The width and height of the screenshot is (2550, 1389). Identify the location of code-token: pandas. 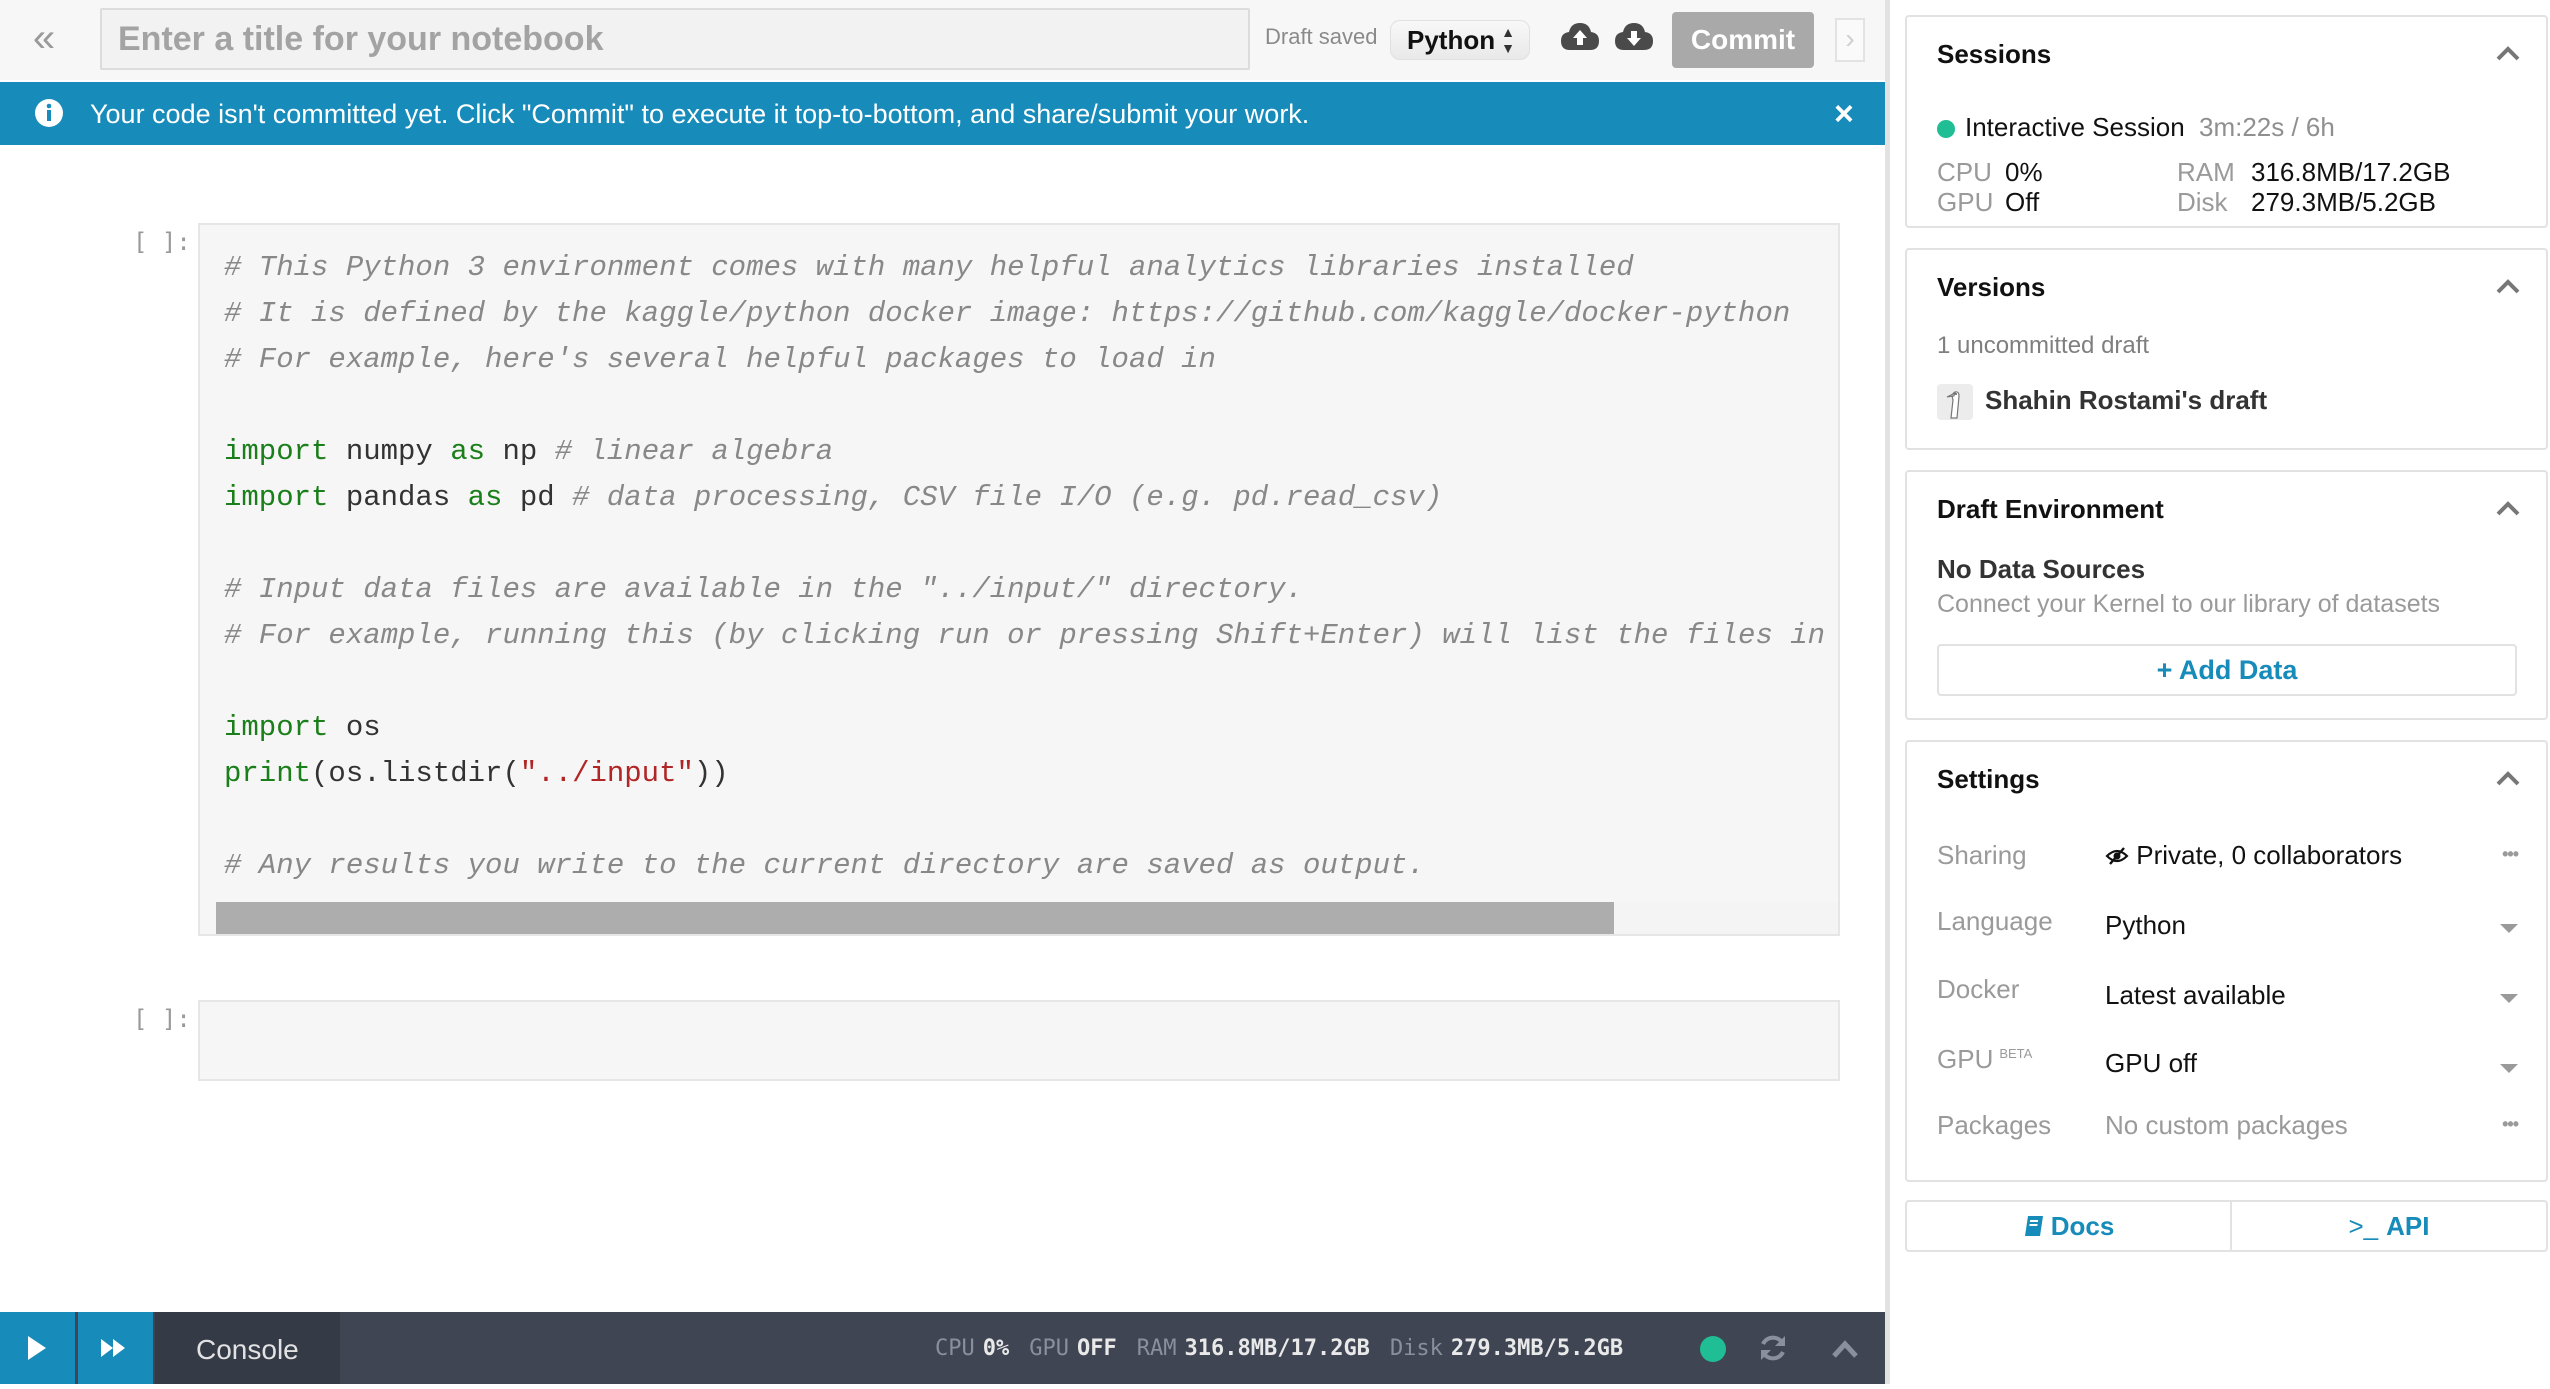
(398, 497).